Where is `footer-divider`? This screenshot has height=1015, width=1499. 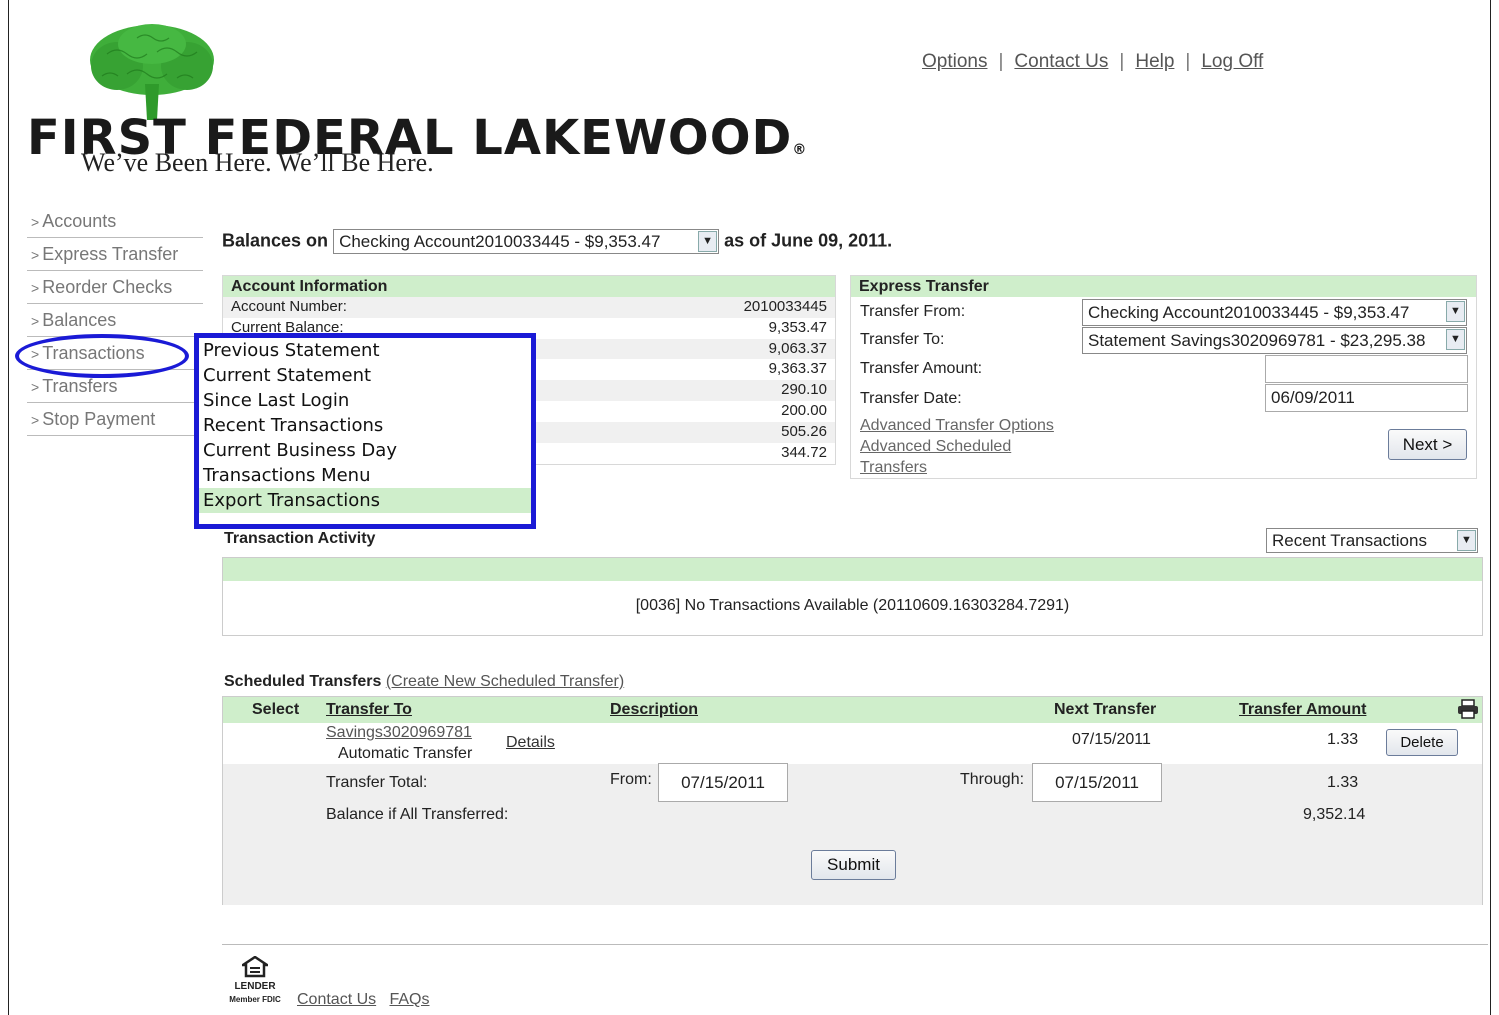
footer-divider is located at coordinates (855, 944).